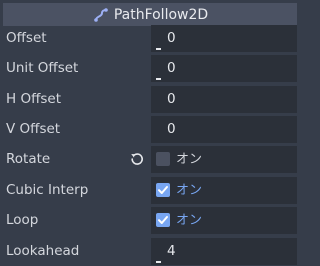 The image size is (320, 266). What do you see at coordinates (224, 129) in the screenshot?
I see `v-offset-field: 0` at bounding box center [224, 129].